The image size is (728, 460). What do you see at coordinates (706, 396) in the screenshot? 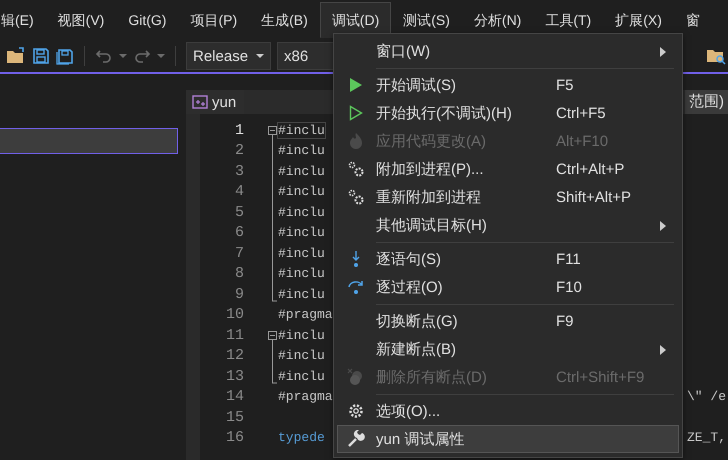
I see `code-text: \″ /e` at bounding box center [706, 396].